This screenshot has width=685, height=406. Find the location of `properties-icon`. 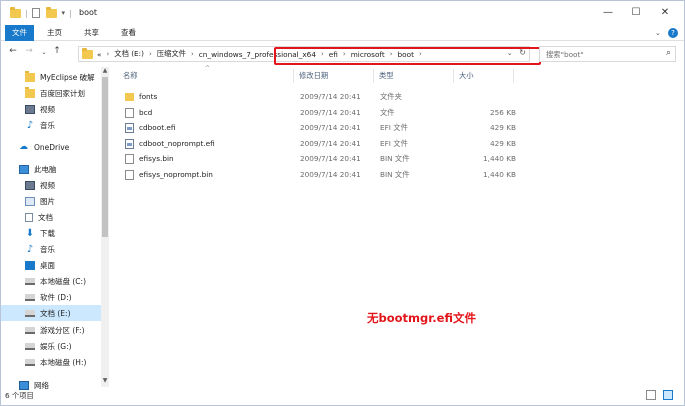

properties-icon is located at coordinates (35, 13).